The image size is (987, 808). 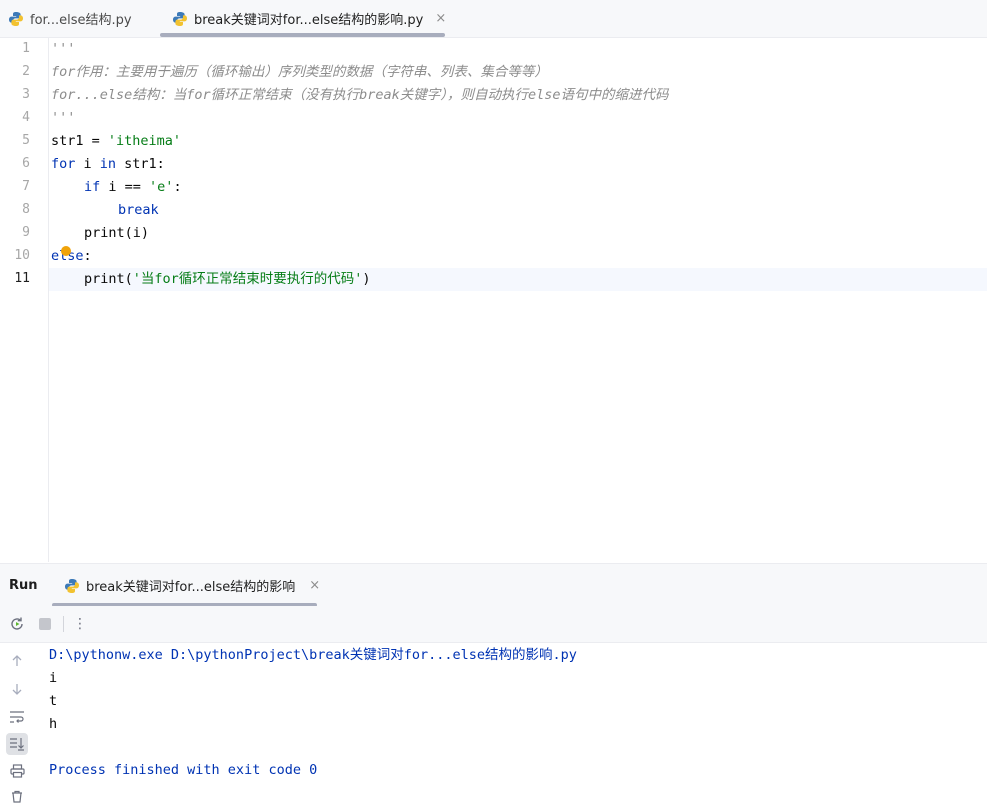 What do you see at coordinates (17, 771) in the screenshot?
I see `print-icon` at bounding box center [17, 771].